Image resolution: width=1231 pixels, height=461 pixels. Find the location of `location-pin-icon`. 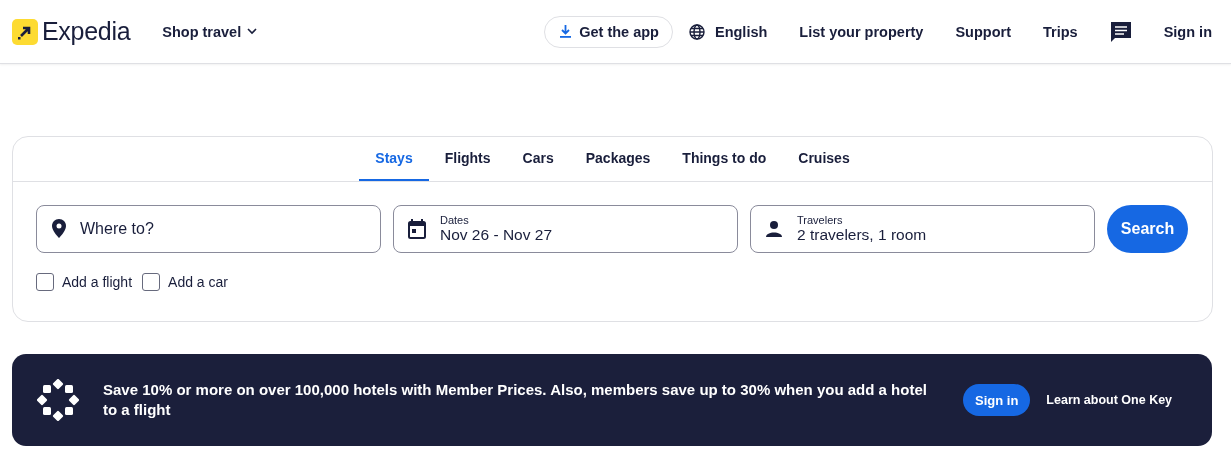

location-pin-icon is located at coordinates (59, 228).